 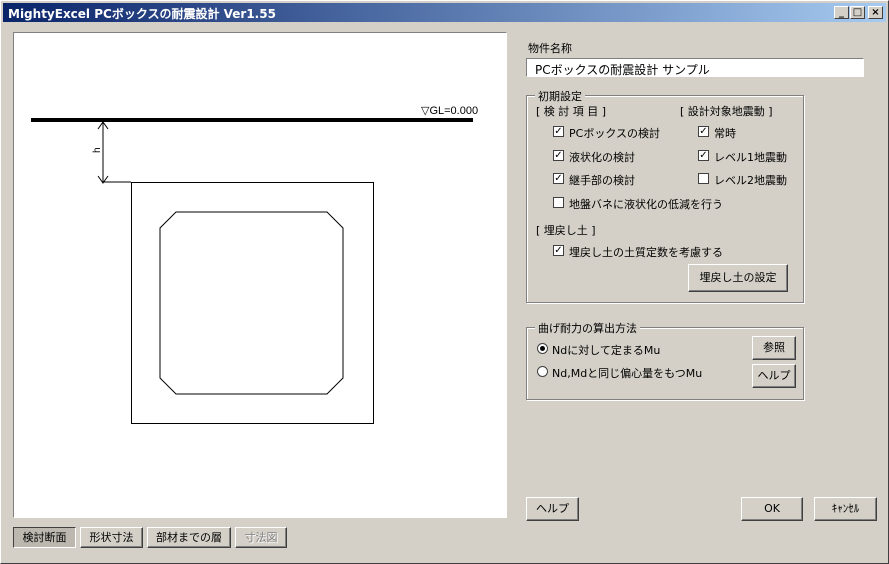 I want to click on tab-shape-dimensions: 形状寸法, so click(x=111, y=537).